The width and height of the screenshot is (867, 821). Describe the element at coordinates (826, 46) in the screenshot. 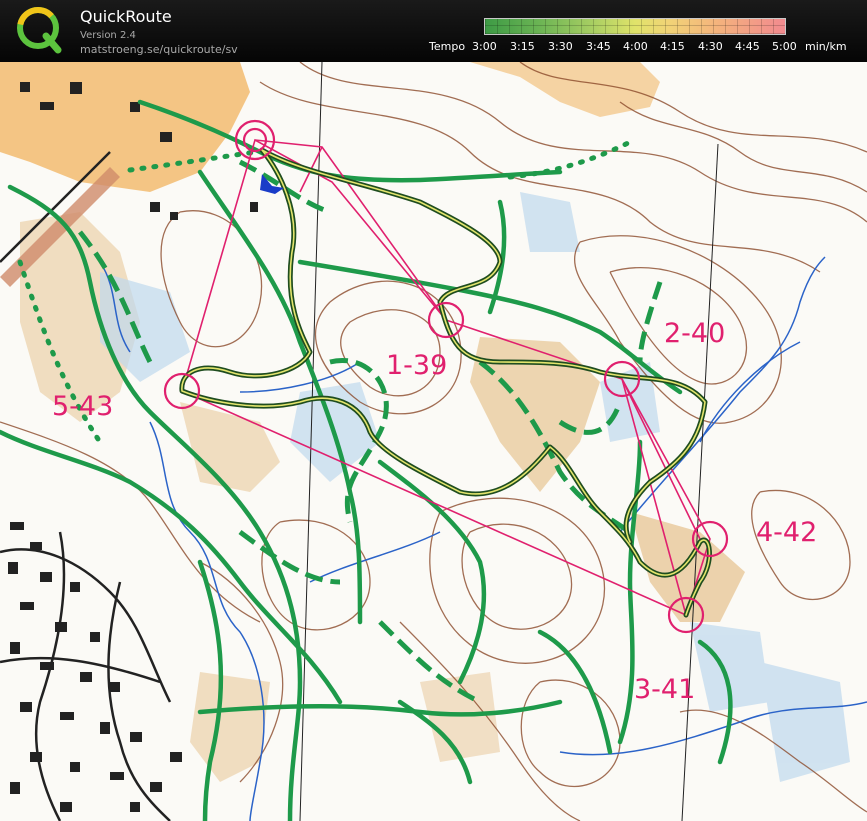

I see `tempo-unit: min/km` at that location.